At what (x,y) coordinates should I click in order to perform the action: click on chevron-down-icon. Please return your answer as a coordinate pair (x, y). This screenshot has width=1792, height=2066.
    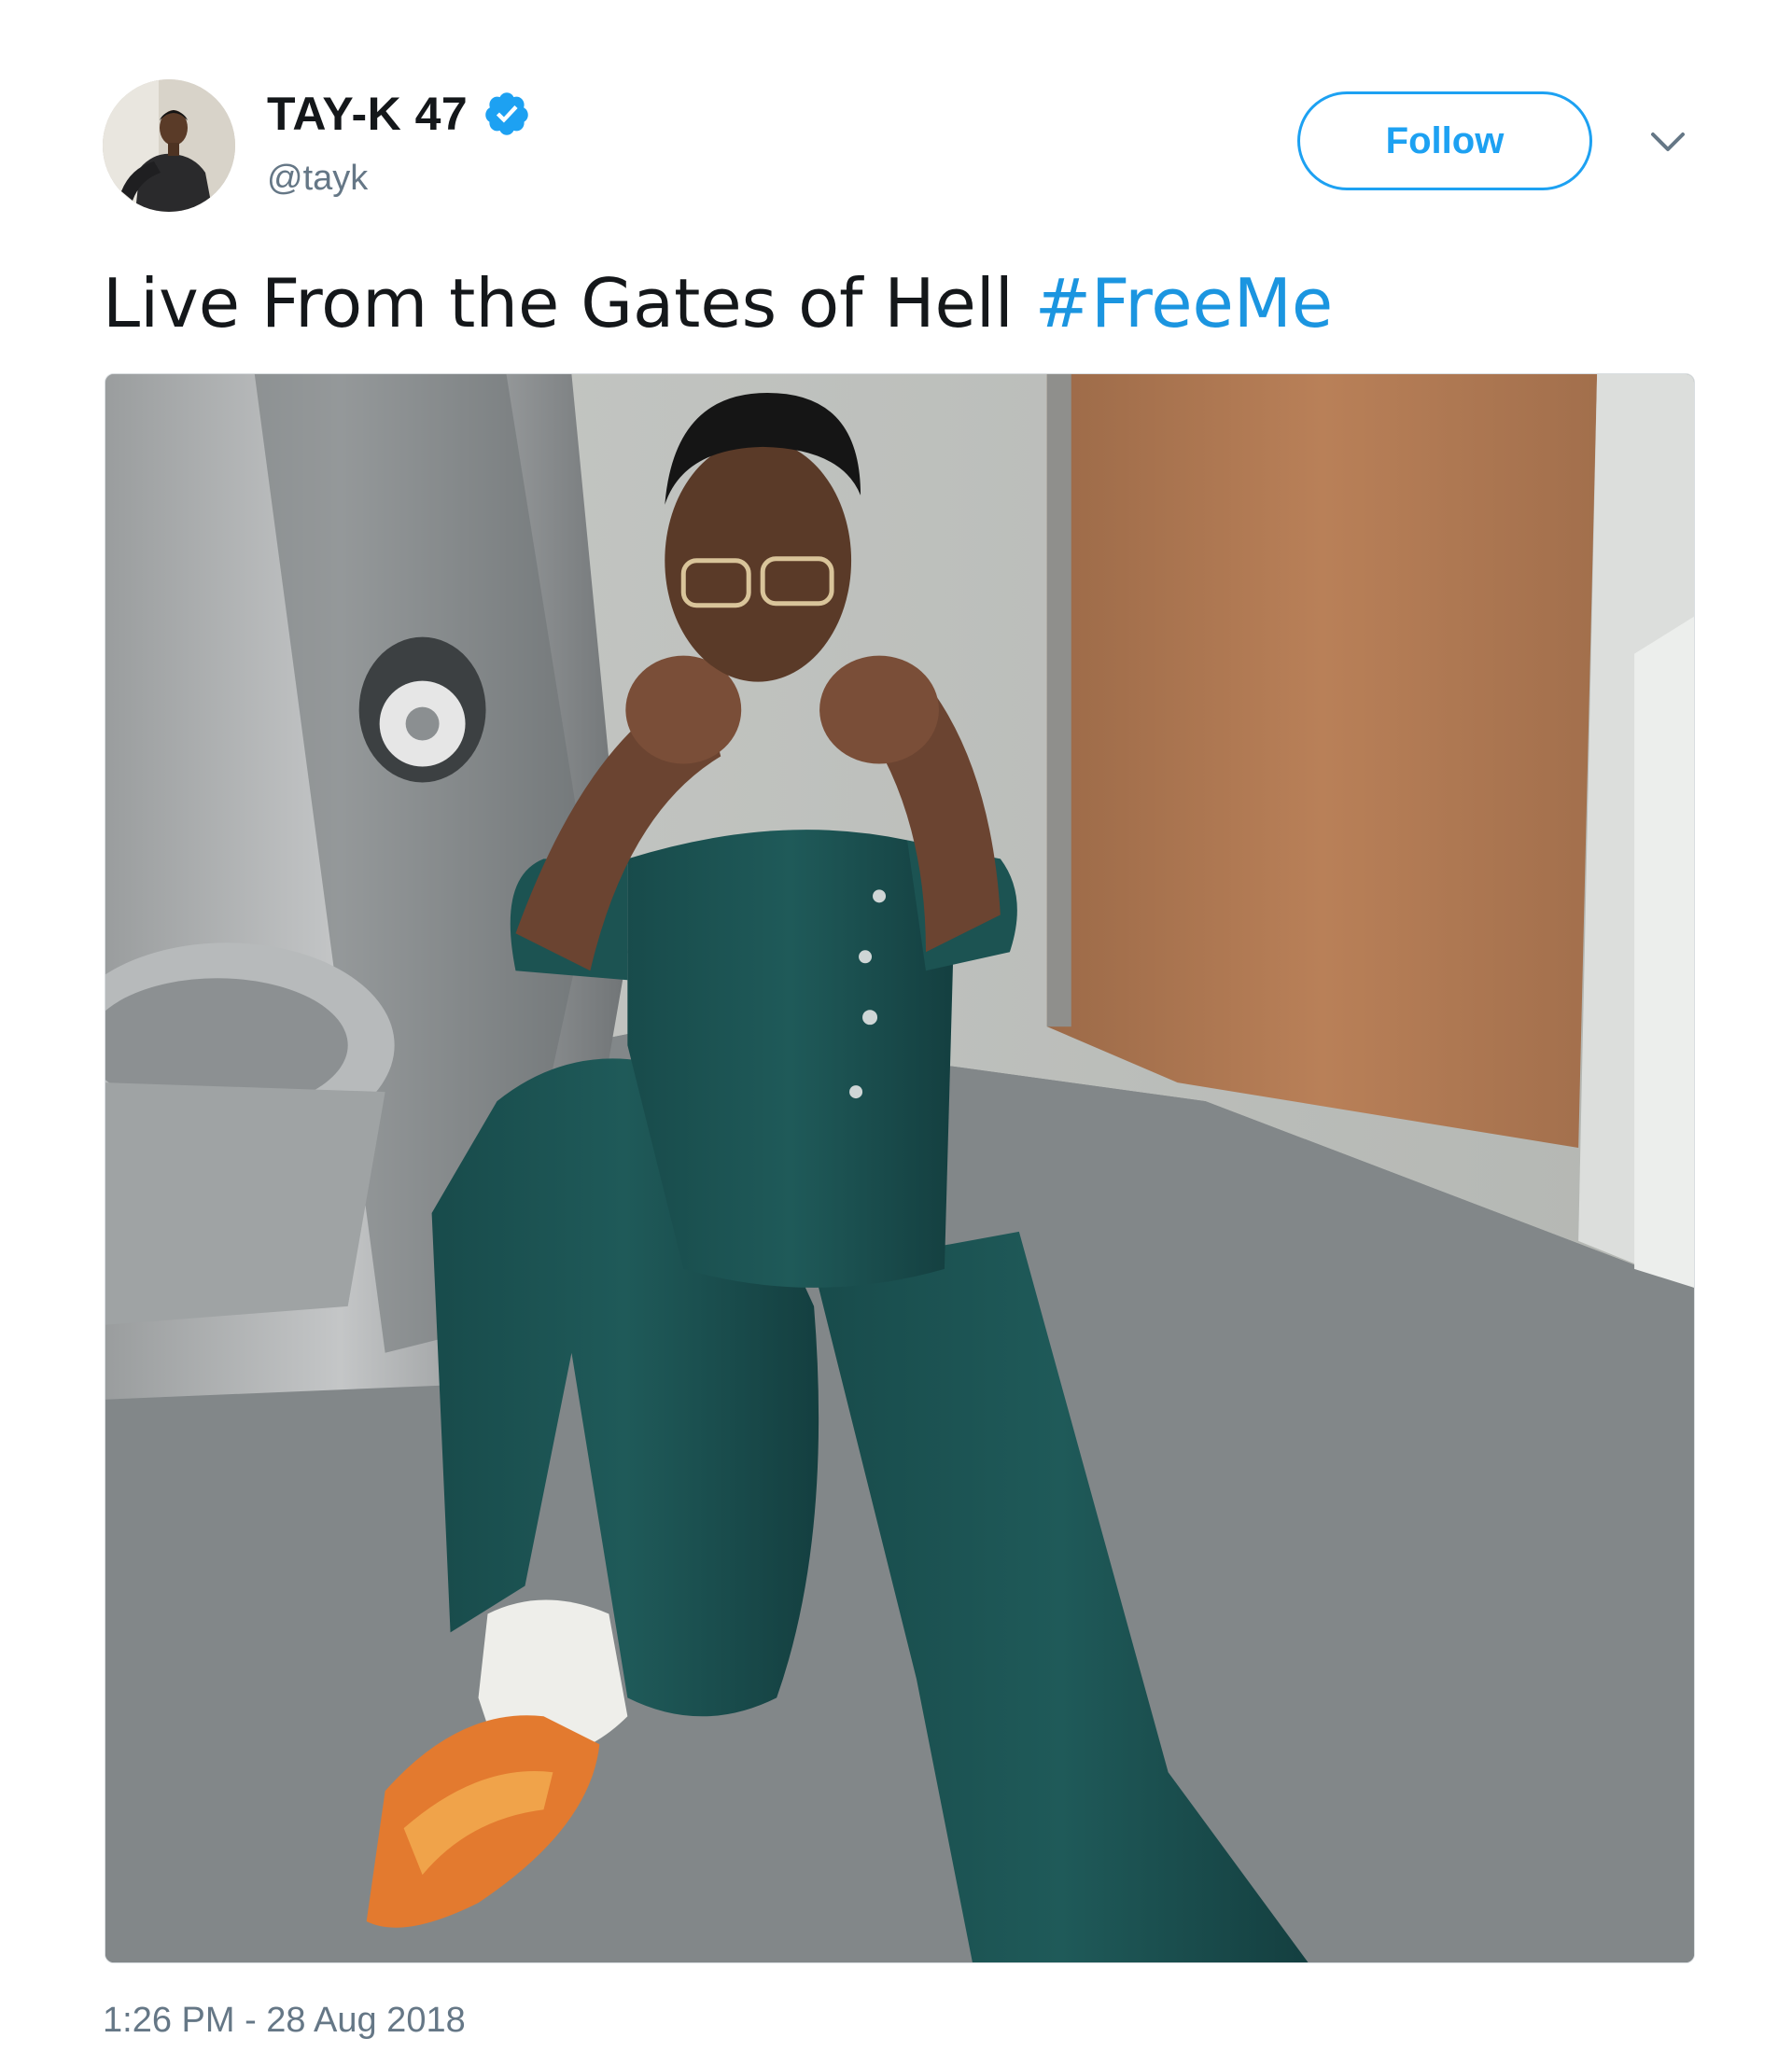
    Looking at the image, I should click on (1667, 143).